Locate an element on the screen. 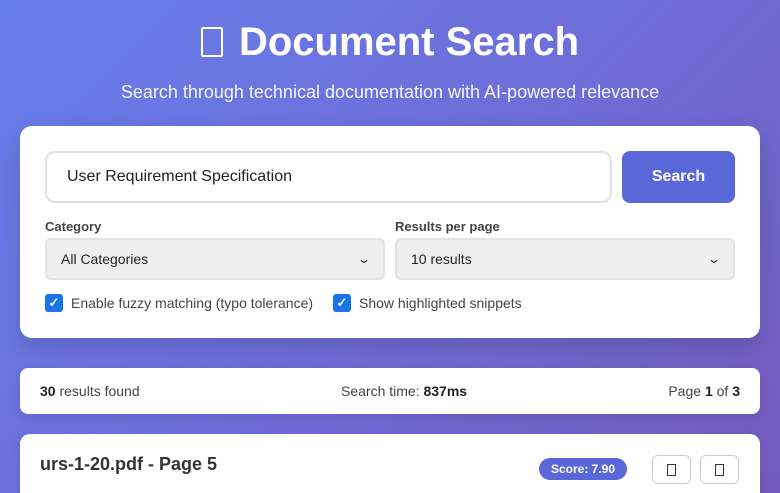  result-card: urs-1-20.pdf - Page 5 Score: 7.90 is located at coordinates (390, 463).